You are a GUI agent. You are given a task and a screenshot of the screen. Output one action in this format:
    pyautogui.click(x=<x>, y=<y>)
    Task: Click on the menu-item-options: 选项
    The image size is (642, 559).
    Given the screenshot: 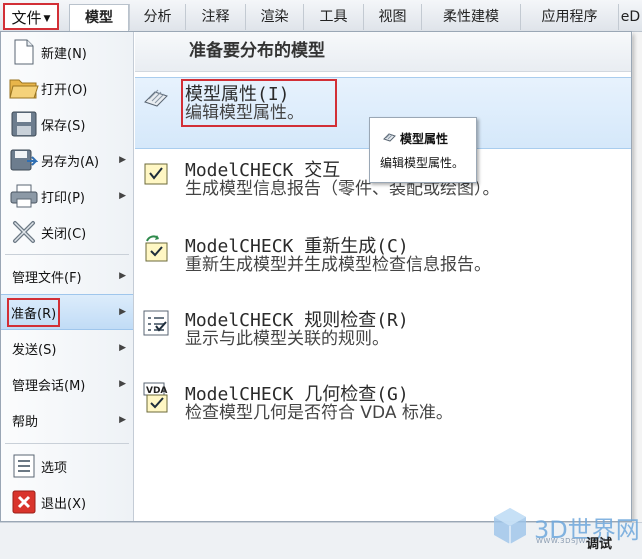 What is the action you would take?
    pyautogui.click(x=67, y=466)
    